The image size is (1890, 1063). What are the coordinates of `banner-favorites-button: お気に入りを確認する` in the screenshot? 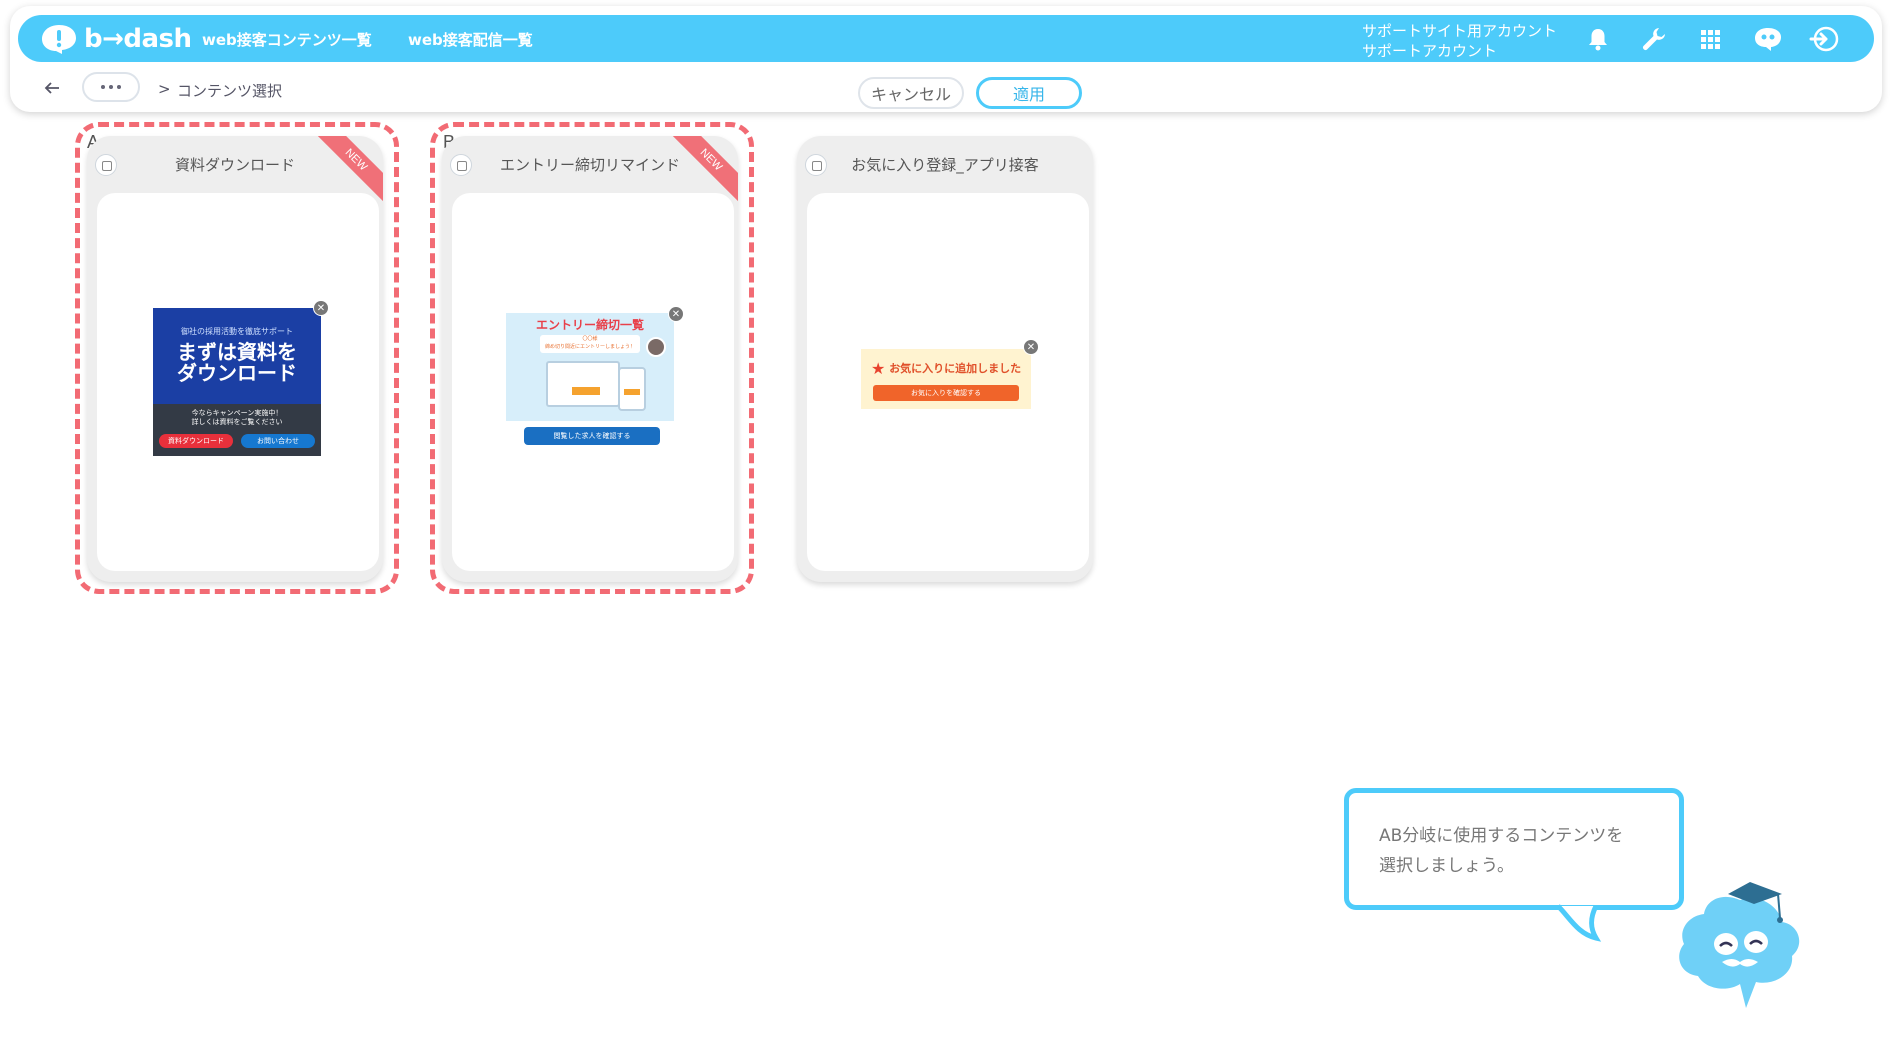 It's located at (946, 393).